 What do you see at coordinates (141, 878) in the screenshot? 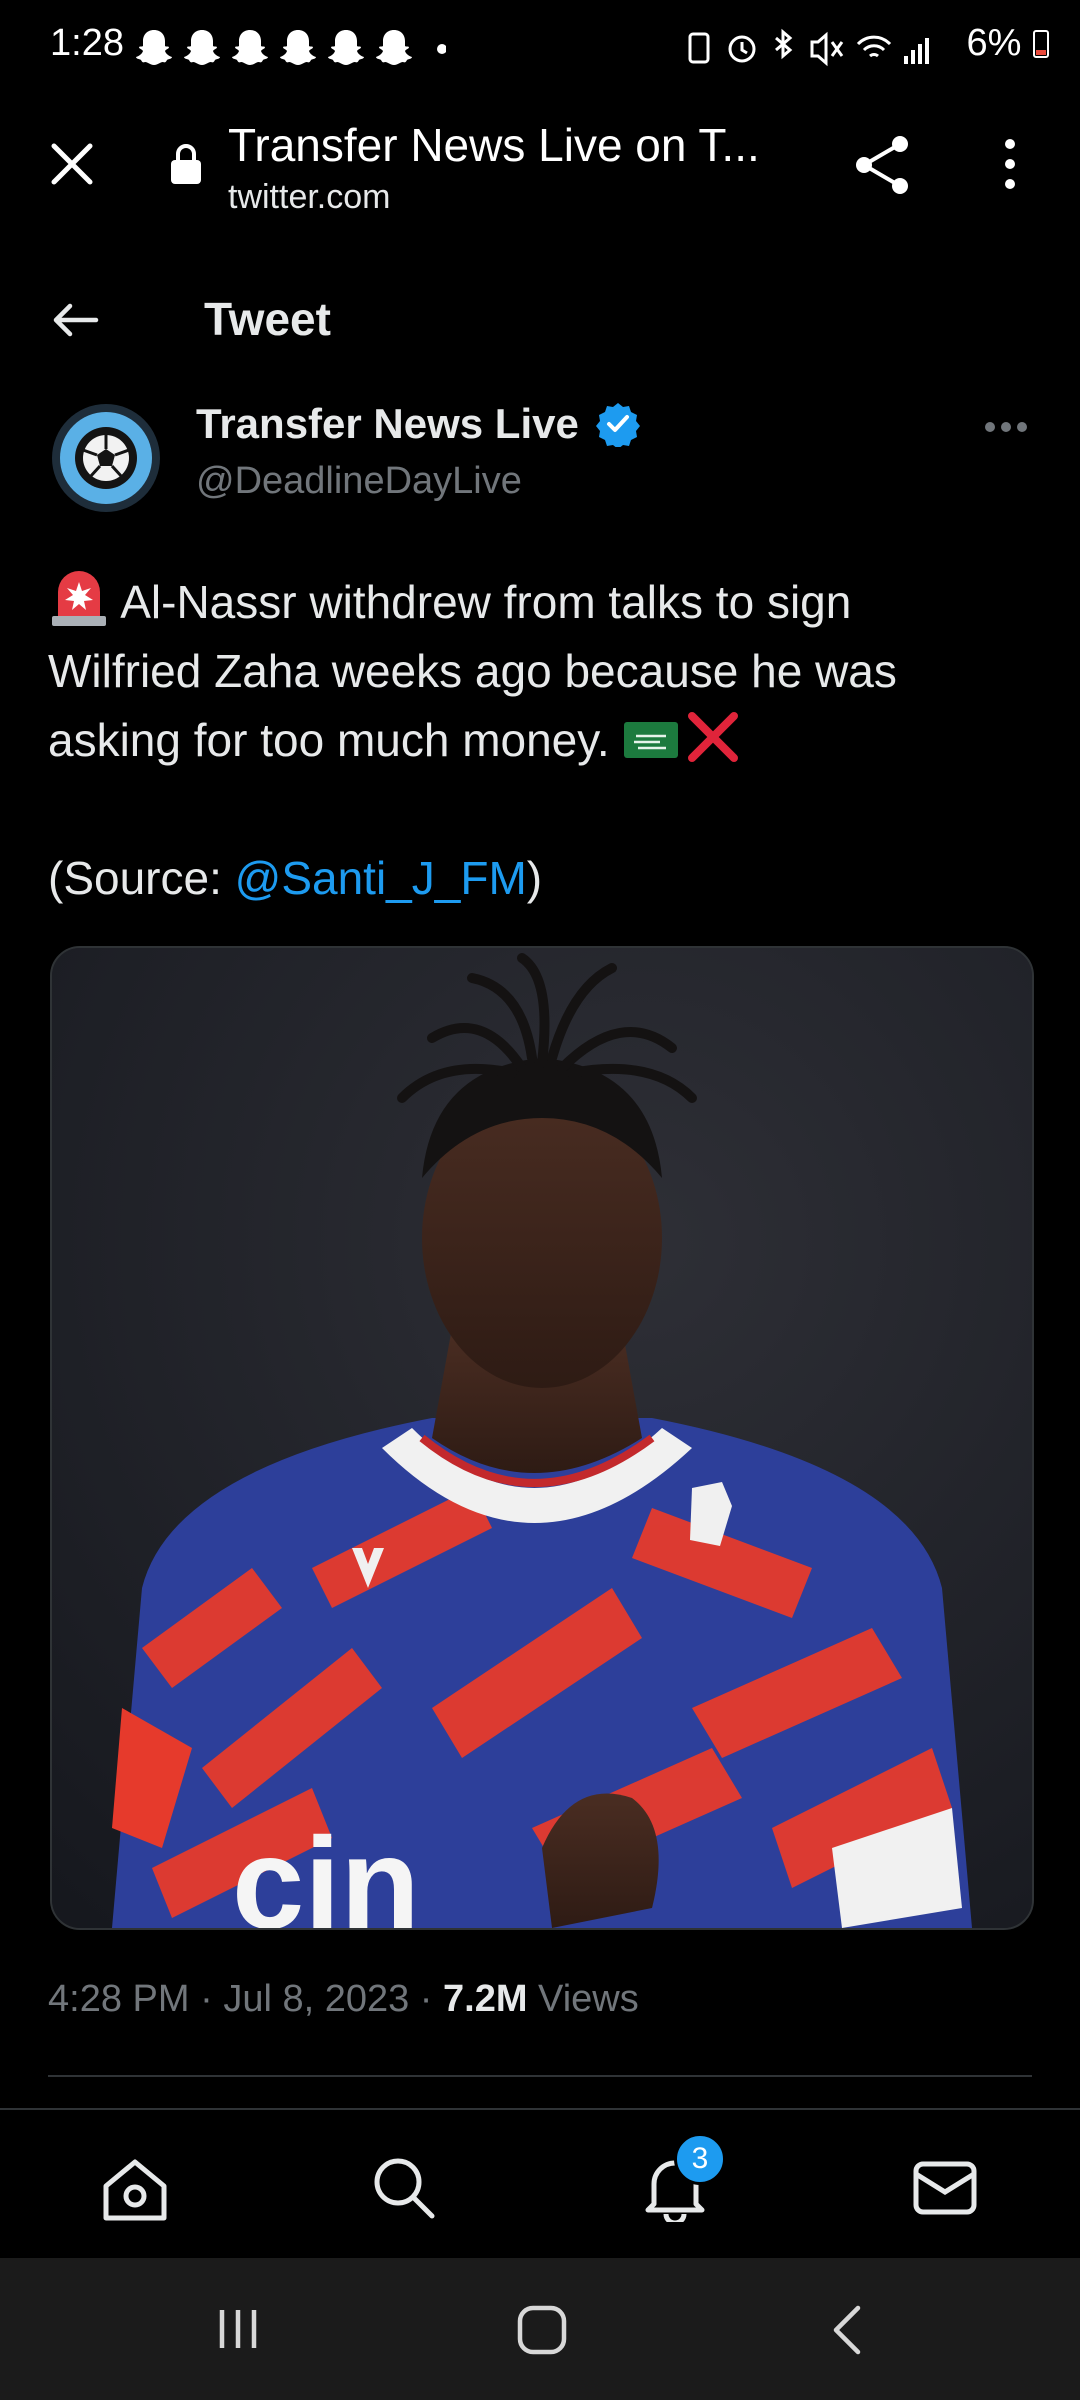
I see `source-prefix: (Source:` at bounding box center [141, 878].